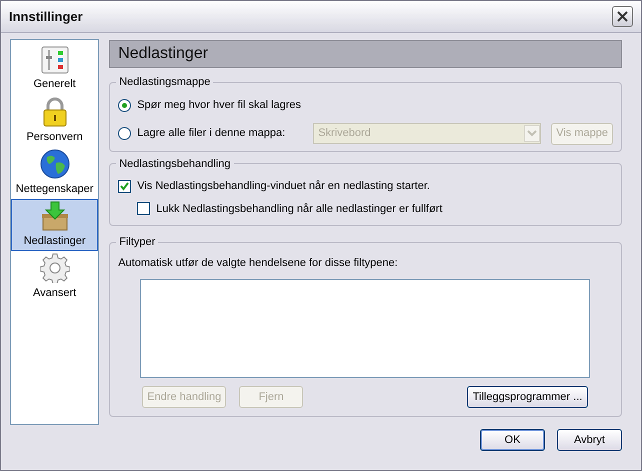 This screenshot has height=471, width=642. I want to click on sidebar-item: Nettegenskaper, so click(54, 173).